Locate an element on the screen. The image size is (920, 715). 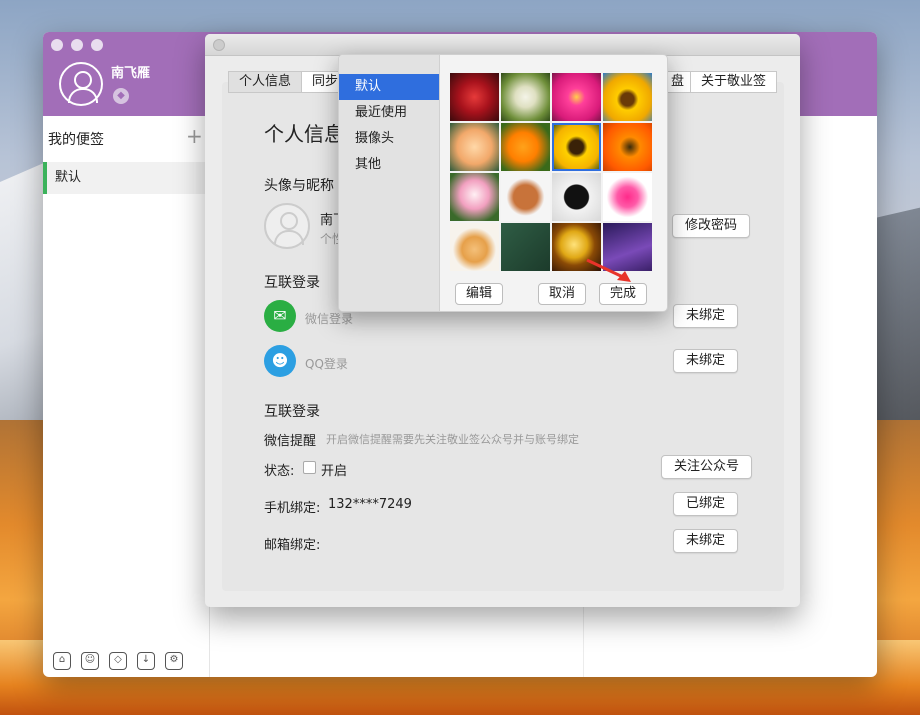
close-dot is located at coordinates (57, 45).